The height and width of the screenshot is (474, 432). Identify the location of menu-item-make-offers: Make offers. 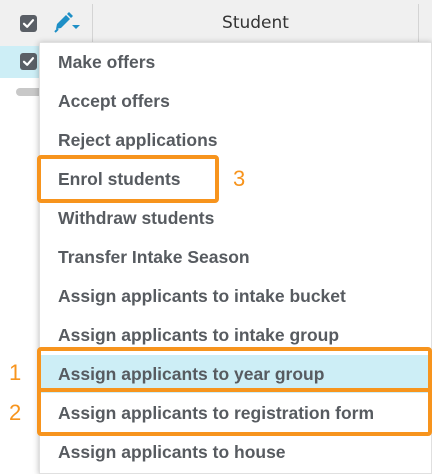
(235, 62).